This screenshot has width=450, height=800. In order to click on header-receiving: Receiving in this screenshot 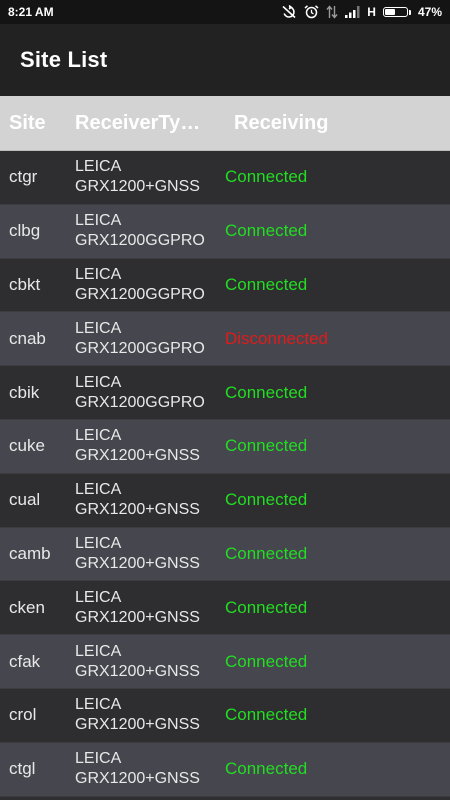, I will do `click(337, 123)`.